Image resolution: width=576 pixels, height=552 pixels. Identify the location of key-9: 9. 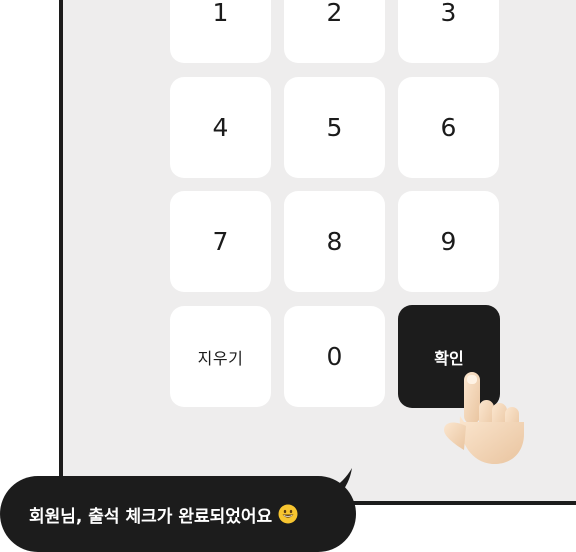
(448, 241).